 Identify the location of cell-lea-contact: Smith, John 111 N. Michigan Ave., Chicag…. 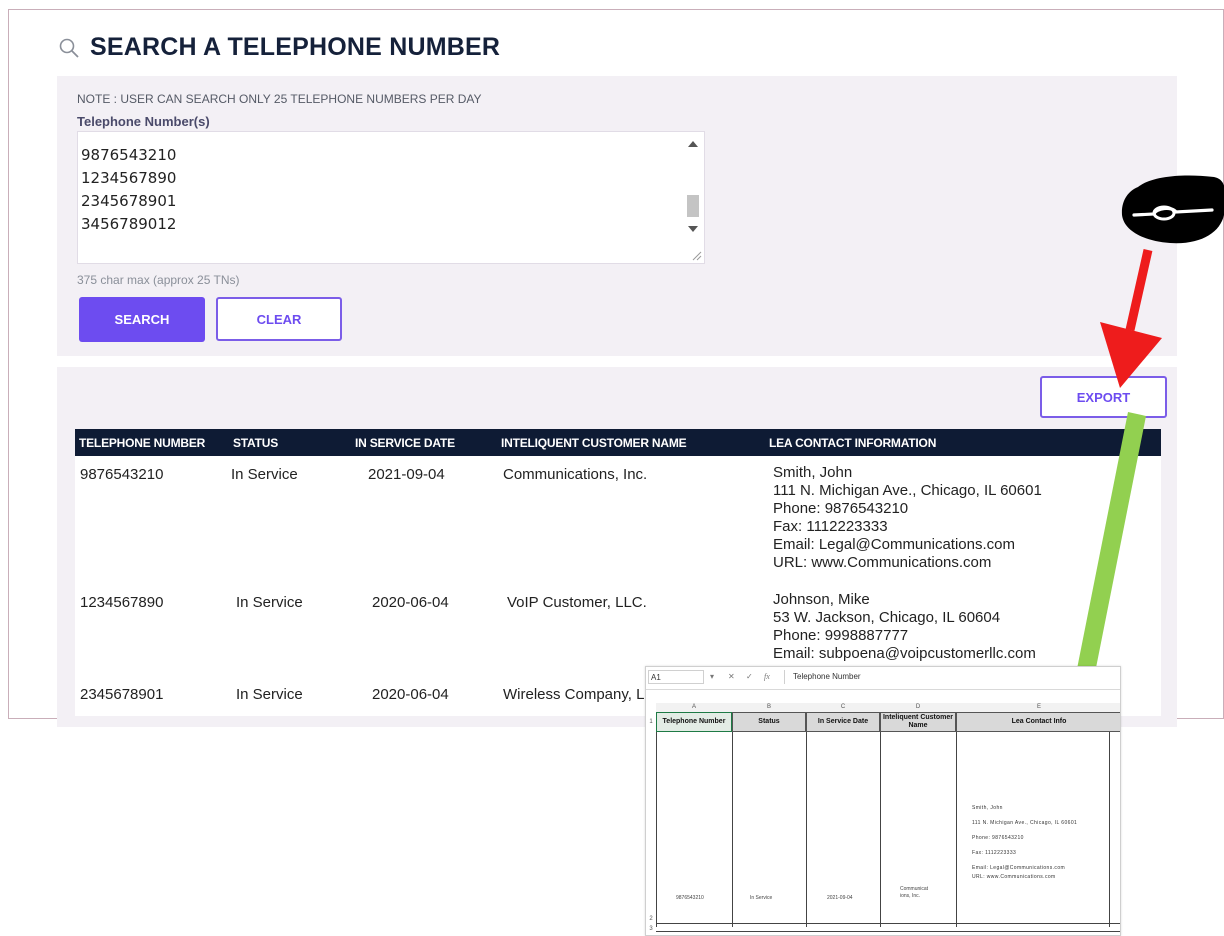
(907, 518).